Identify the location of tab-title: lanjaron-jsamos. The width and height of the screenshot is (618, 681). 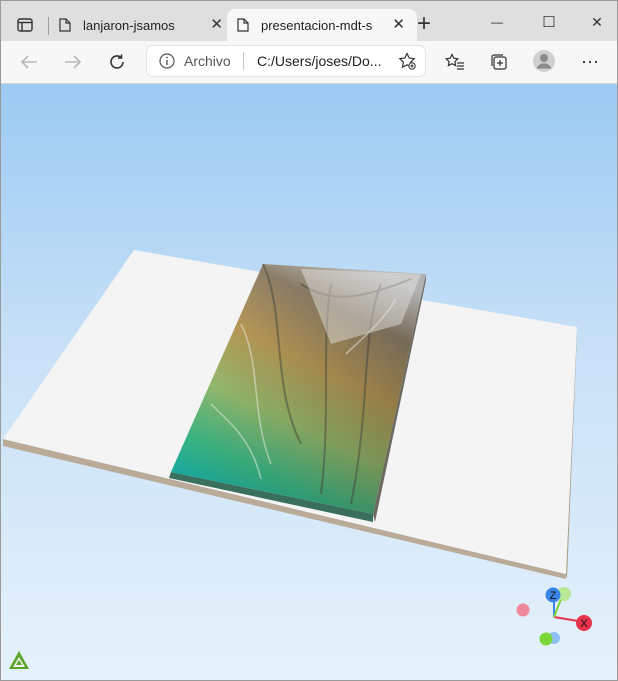
(129, 25).